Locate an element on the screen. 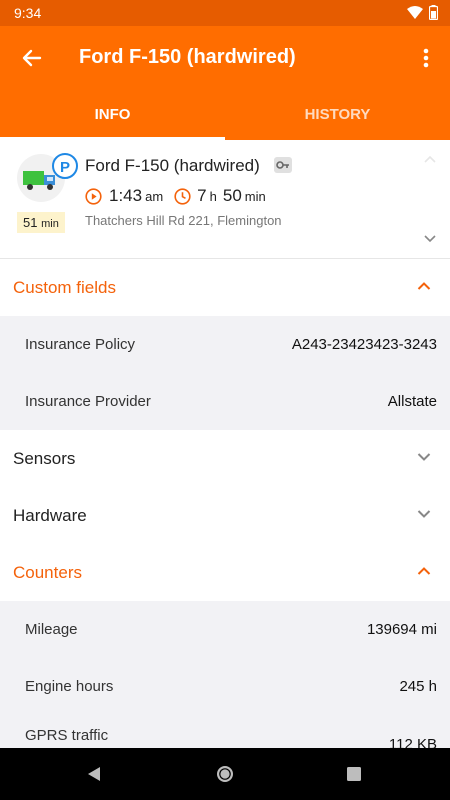 The height and width of the screenshot is (800, 450). counter-row: Mileage 139694 mi is located at coordinates (225, 630).